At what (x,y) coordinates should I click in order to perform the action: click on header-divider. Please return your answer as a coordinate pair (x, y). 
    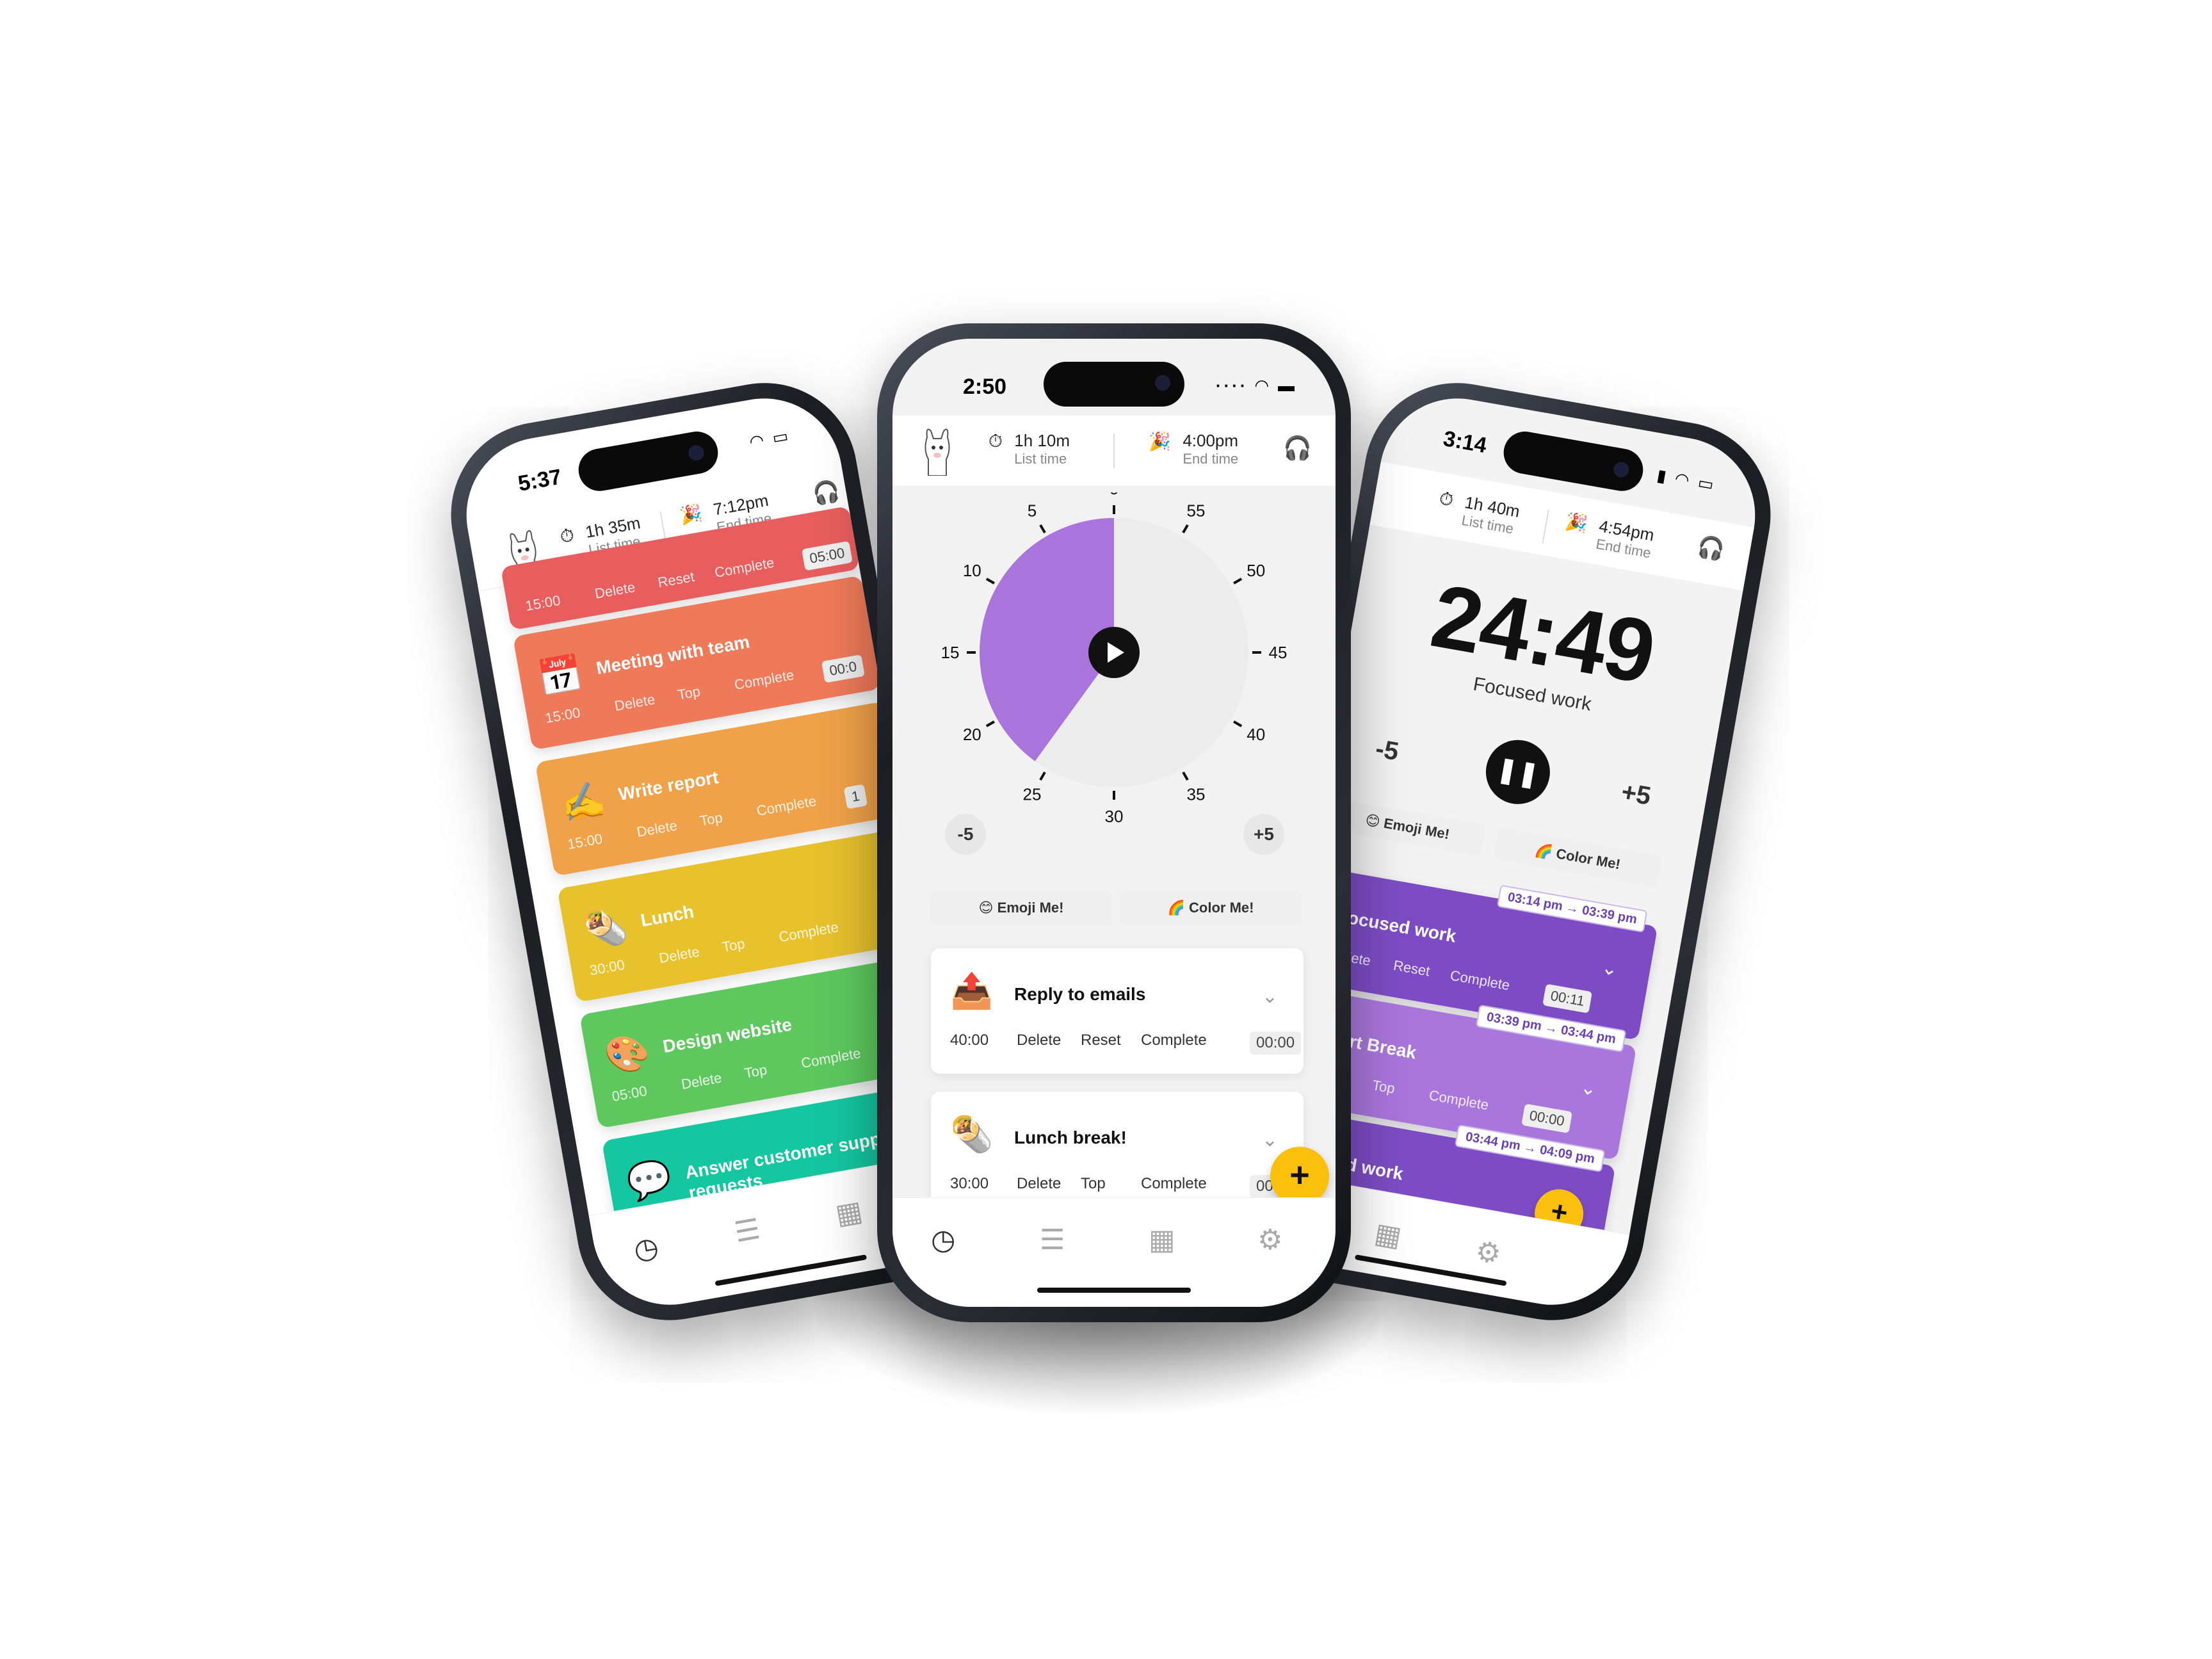
    Looking at the image, I should click on (1114, 450).